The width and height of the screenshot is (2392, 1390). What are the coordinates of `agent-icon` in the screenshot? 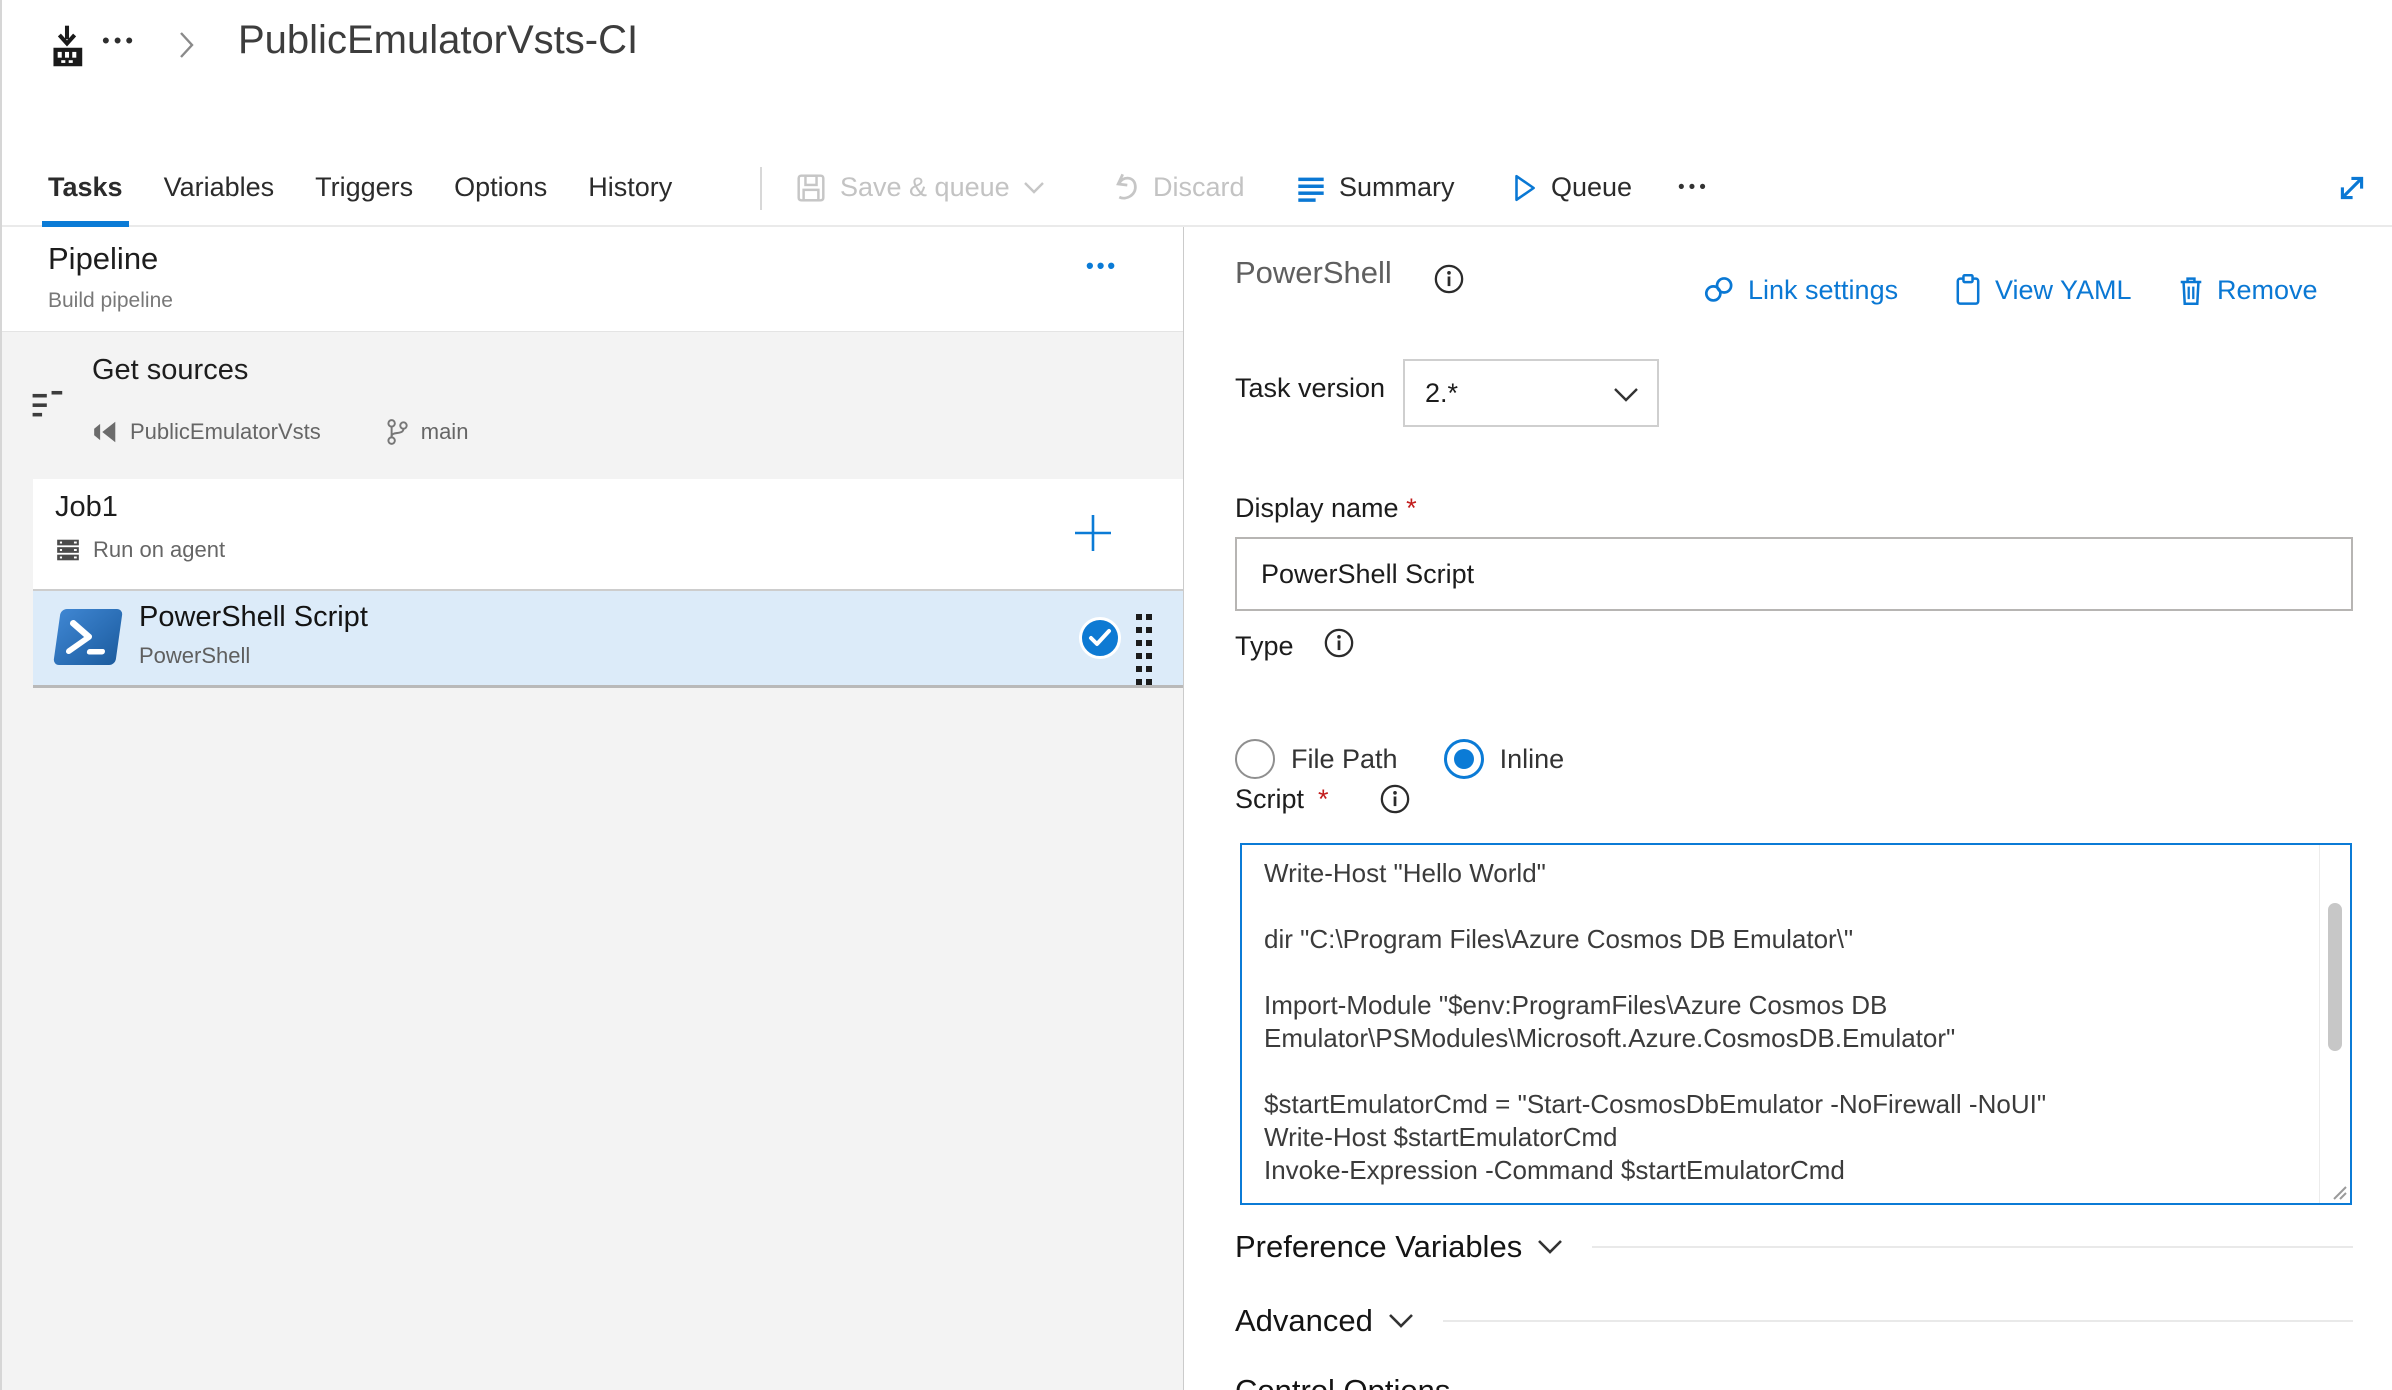 It's located at (68, 550).